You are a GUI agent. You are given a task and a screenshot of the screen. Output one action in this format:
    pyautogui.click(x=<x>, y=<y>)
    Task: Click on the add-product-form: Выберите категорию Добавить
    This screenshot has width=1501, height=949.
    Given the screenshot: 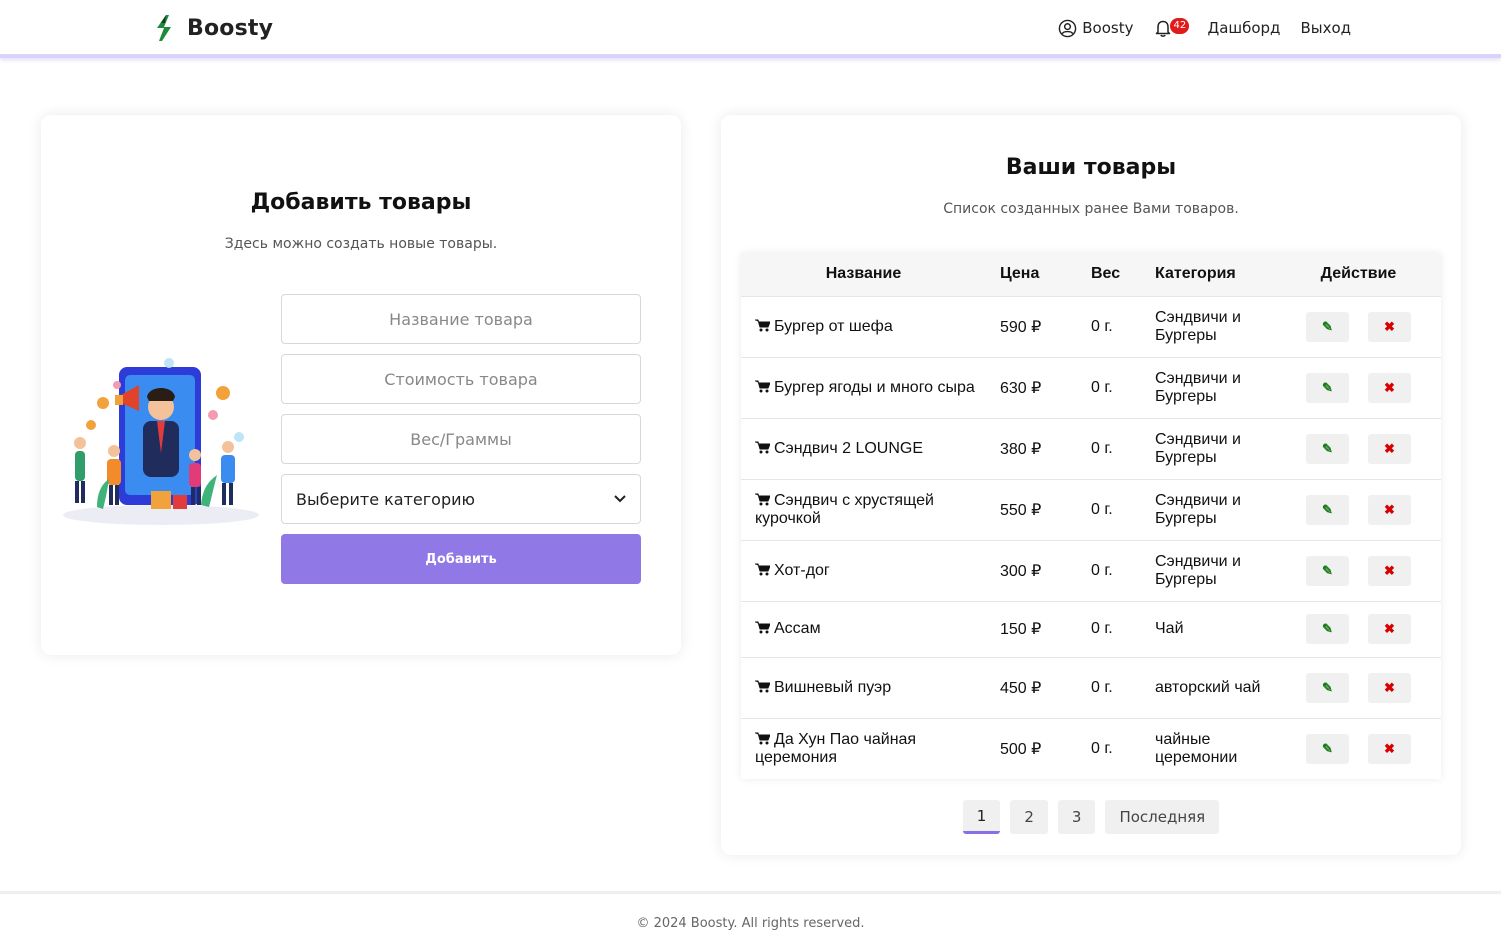 What is the action you would take?
    pyautogui.click(x=461, y=439)
    